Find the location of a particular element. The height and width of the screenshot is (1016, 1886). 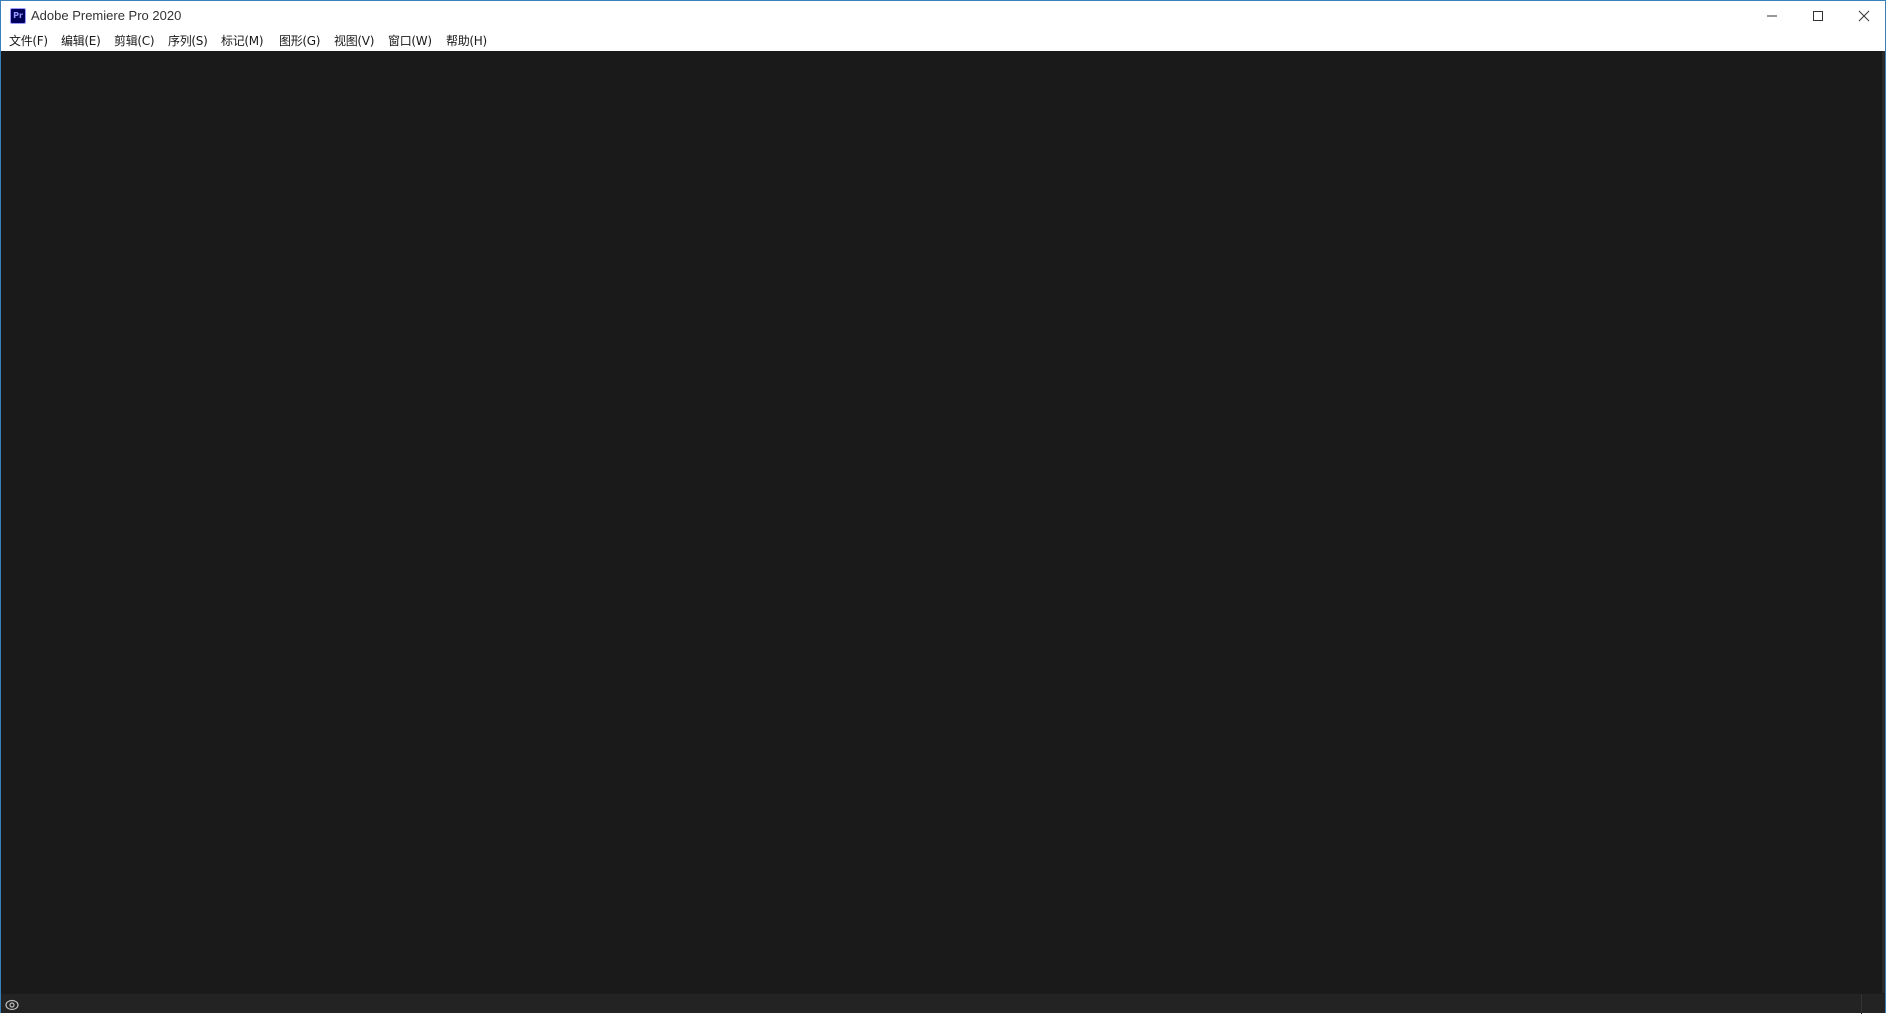

close-icon is located at coordinates (1864, 16).